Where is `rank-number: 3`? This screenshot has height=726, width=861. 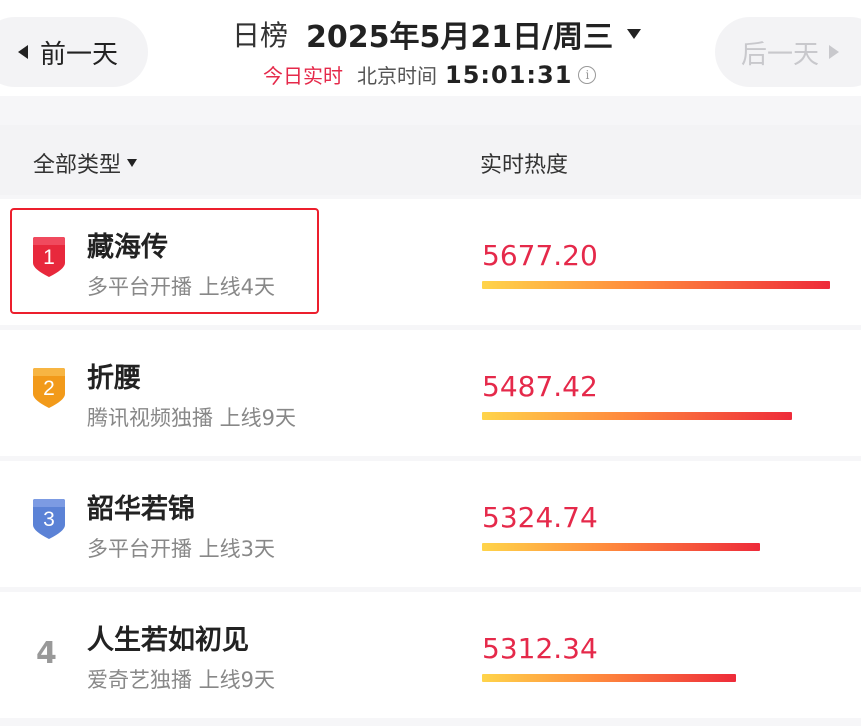 rank-number: 3 is located at coordinates (49, 519).